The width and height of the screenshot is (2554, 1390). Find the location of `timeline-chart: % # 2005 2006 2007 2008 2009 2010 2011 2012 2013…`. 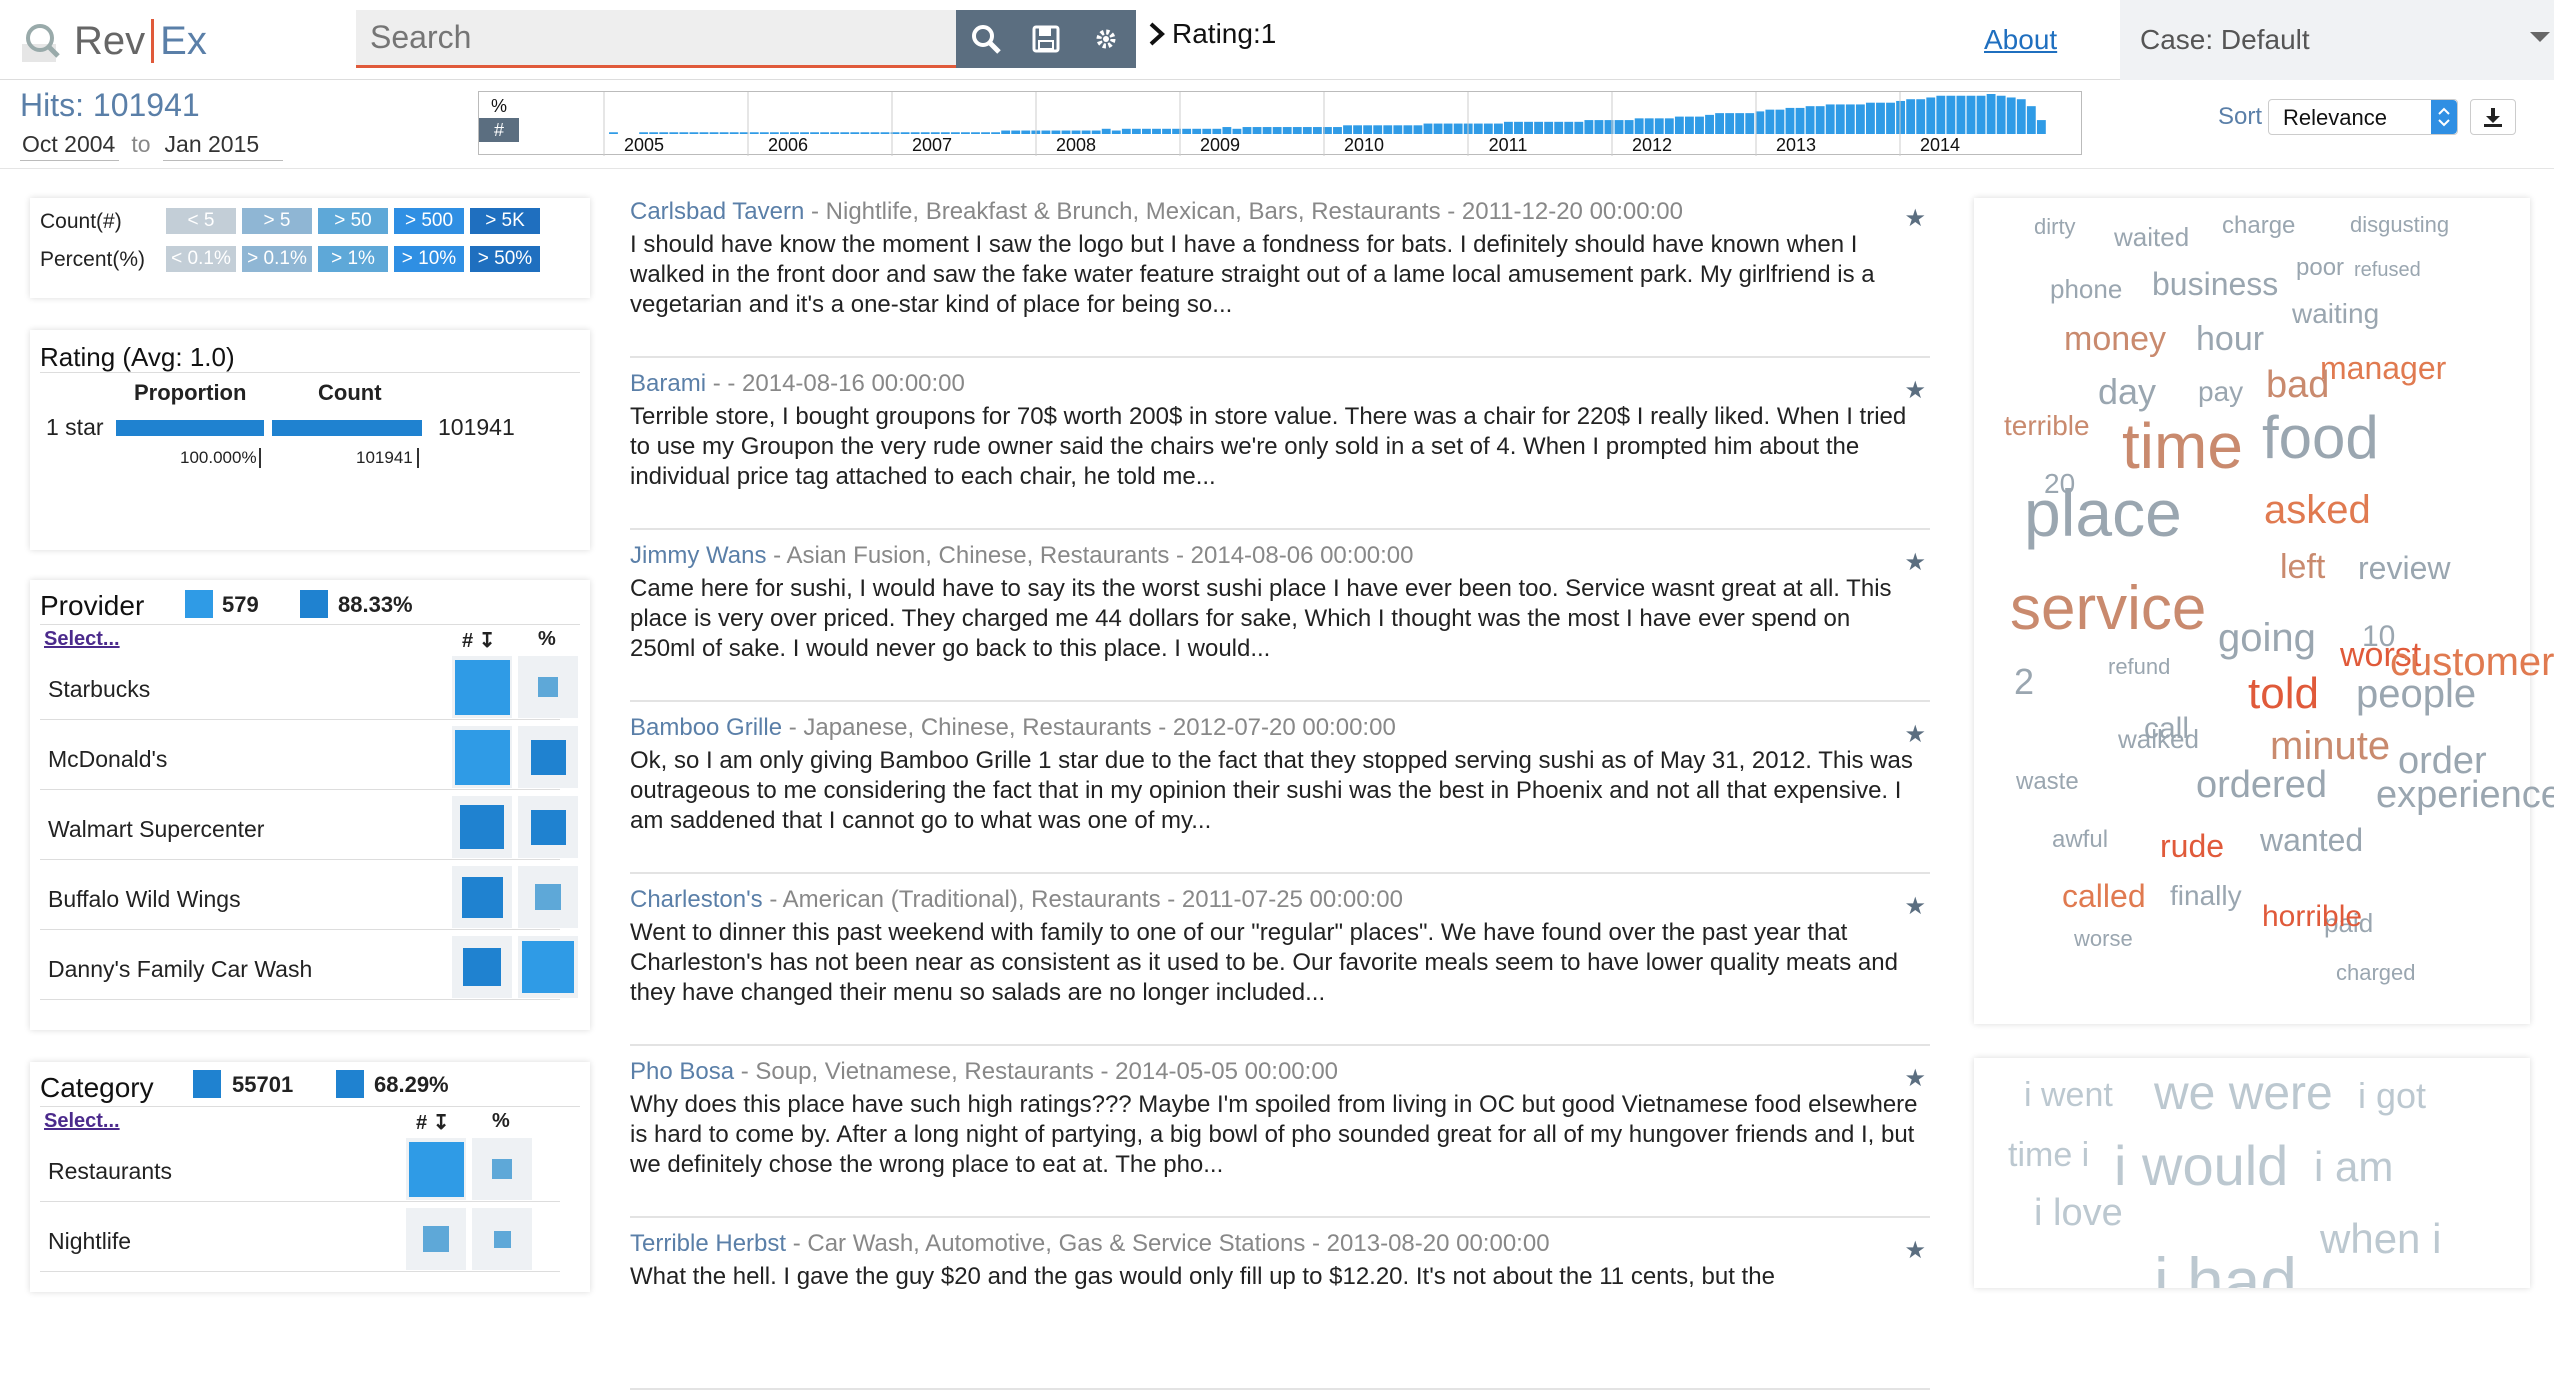

timeline-chart: % # 2005 2006 2007 2008 2009 2010 2011 2012 2013… is located at coordinates (1280, 123).